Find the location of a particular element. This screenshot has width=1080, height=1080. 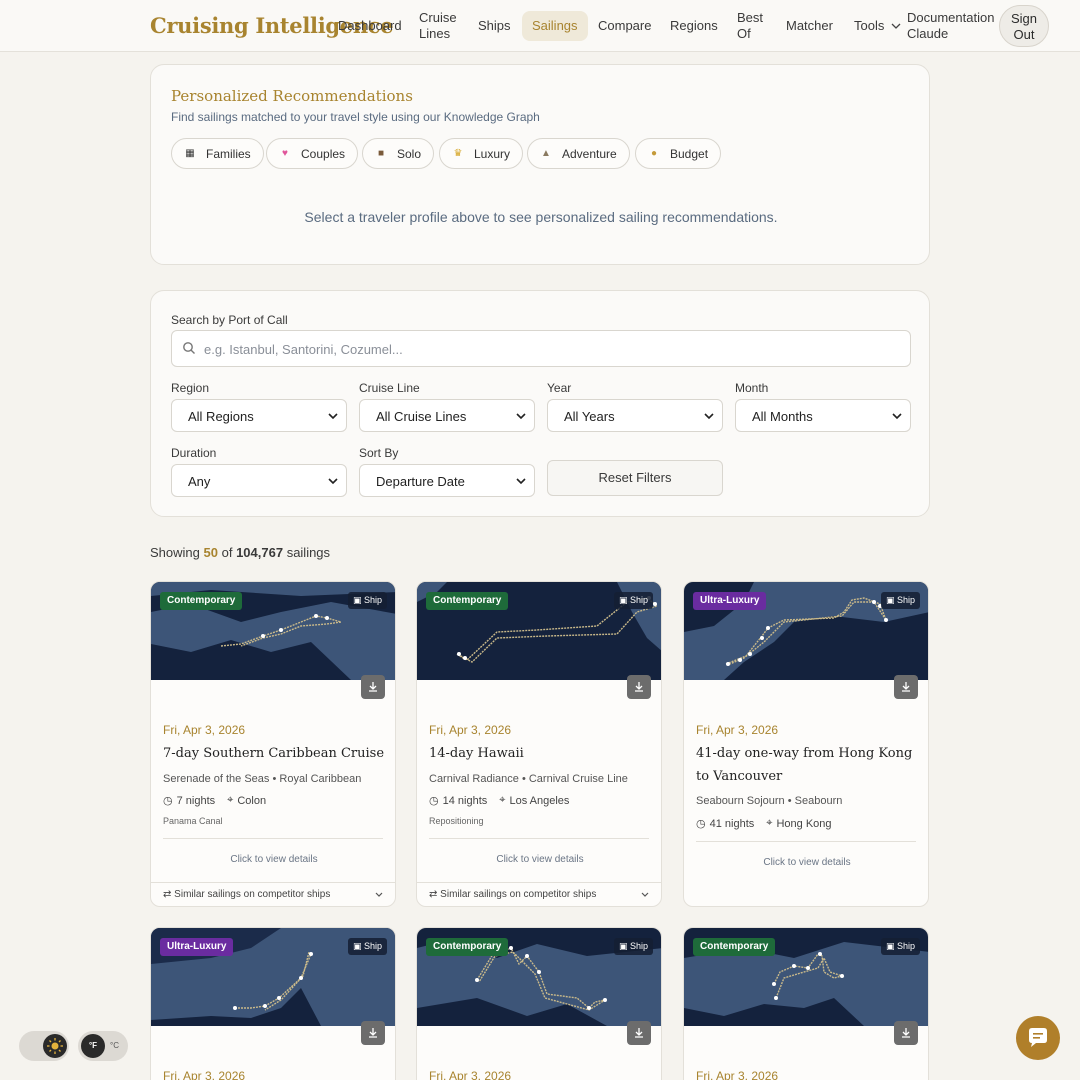

profile-couples: ♥ Couples is located at coordinates (312, 153).